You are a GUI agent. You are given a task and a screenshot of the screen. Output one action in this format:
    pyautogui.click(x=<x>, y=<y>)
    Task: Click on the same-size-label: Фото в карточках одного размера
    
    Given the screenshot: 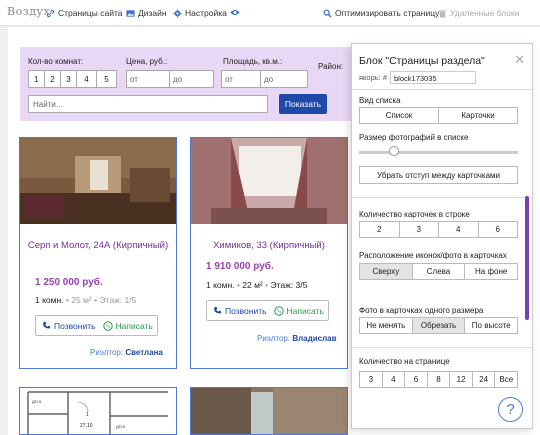 What is the action you would take?
    pyautogui.click(x=421, y=310)
    